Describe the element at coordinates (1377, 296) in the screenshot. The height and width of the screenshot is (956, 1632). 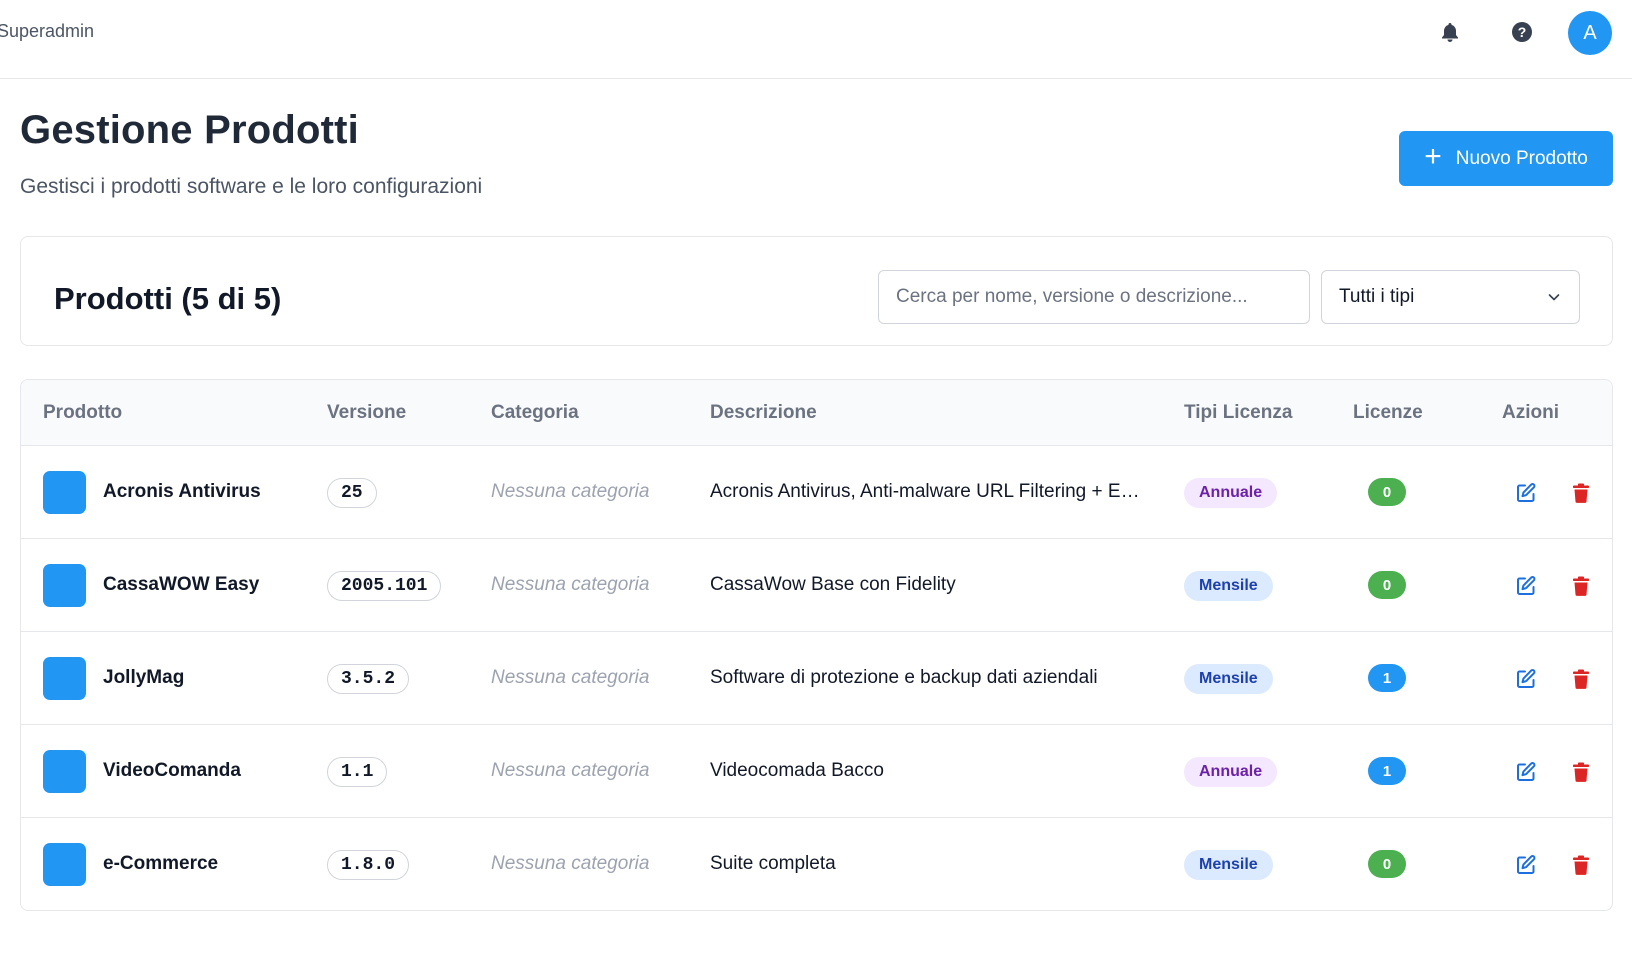
I see `type-filter-value: Tutti i tipi` at that location.